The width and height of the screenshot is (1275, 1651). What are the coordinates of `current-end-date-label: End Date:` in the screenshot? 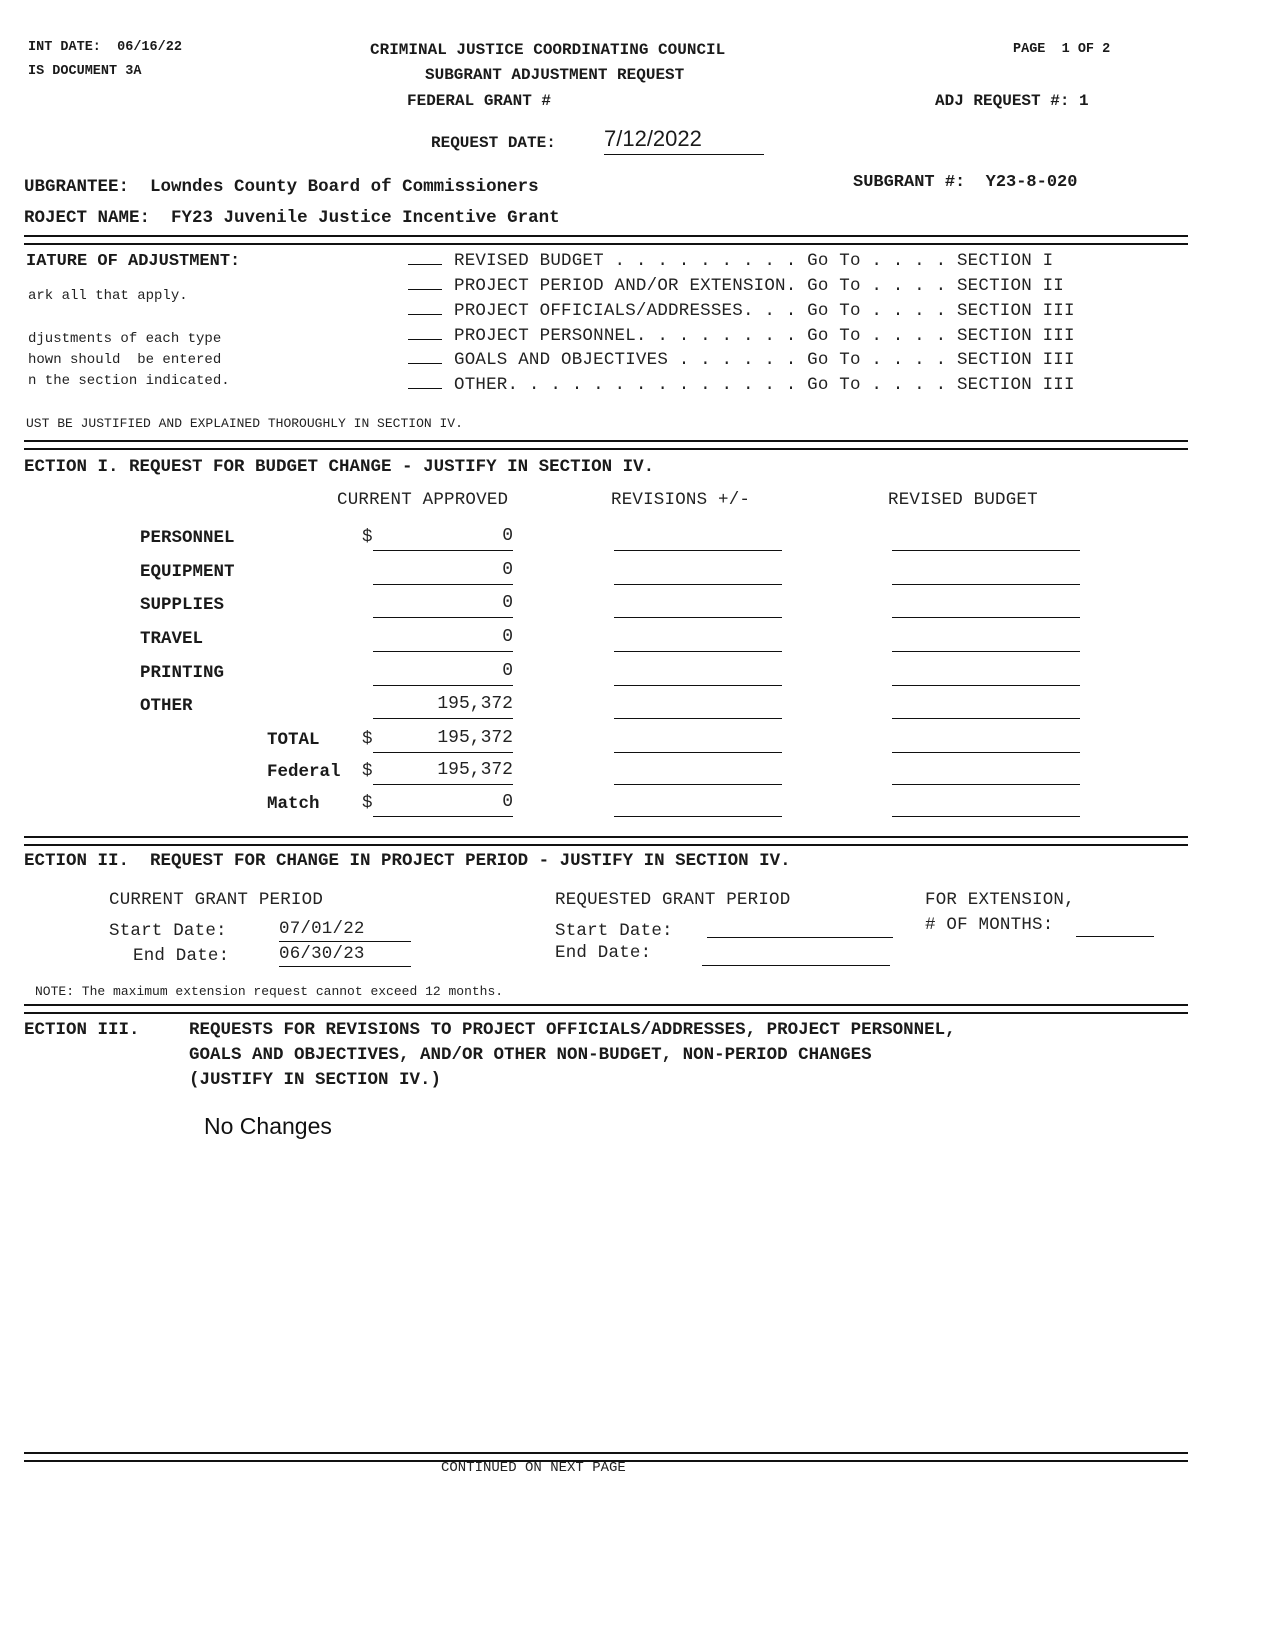 It's located at (181, 956).